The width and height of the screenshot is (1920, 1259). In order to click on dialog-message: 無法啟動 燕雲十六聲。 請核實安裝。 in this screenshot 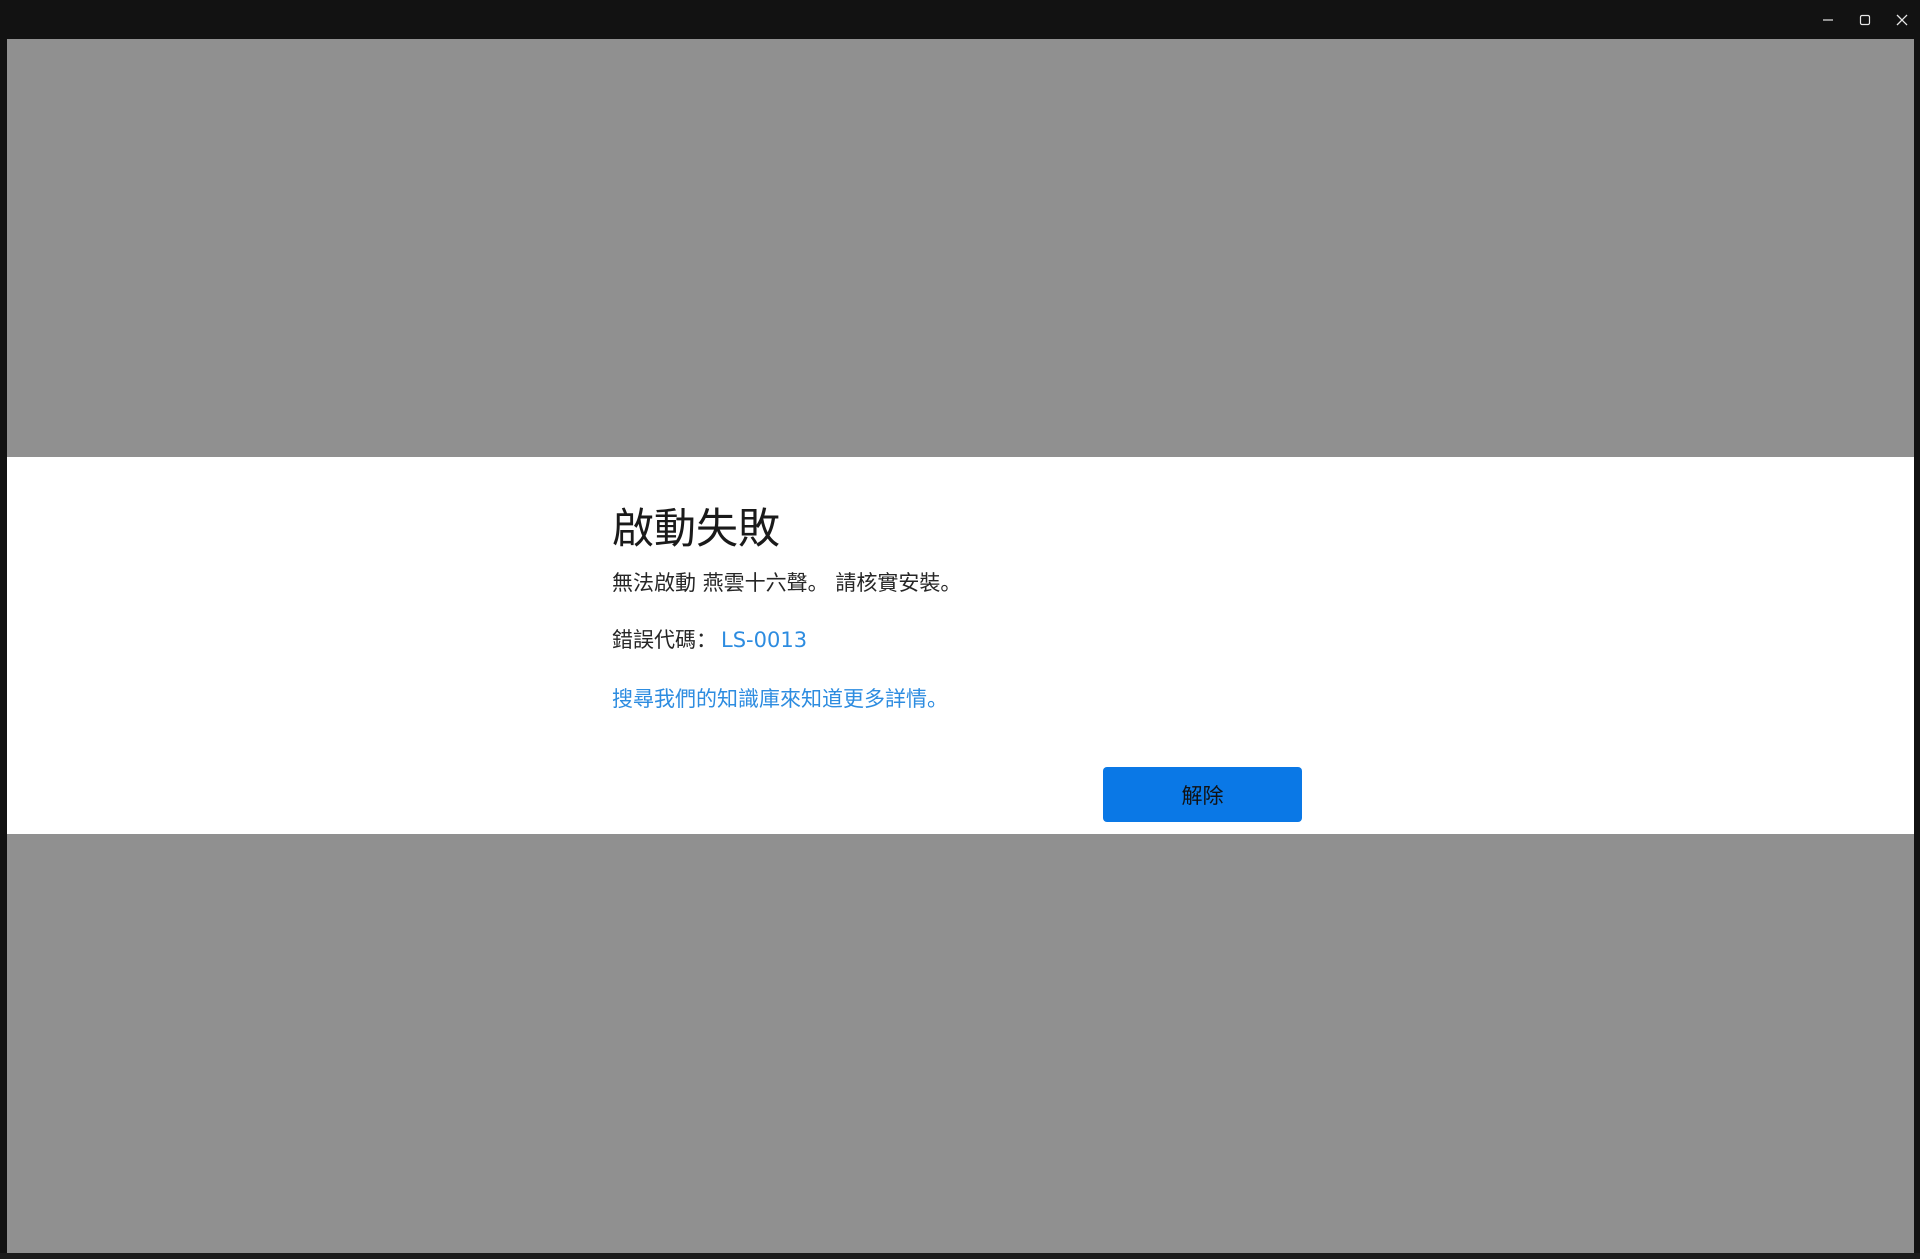, I will do `click(787, 583)`.